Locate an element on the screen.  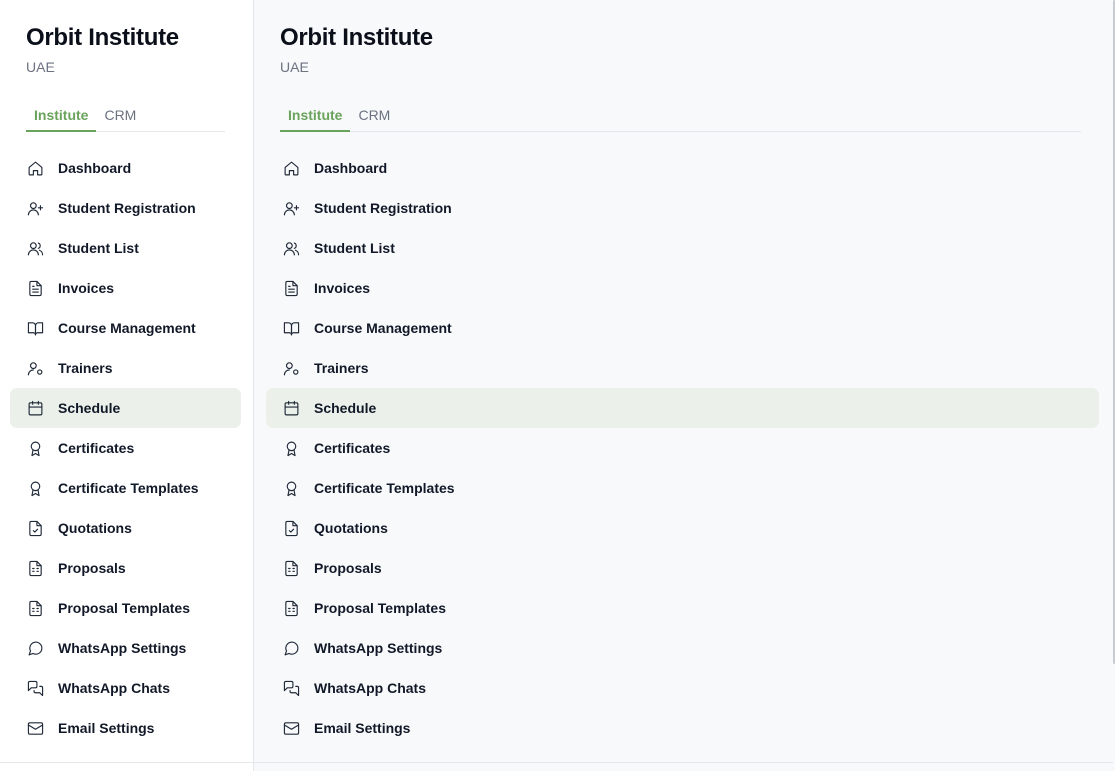
users-icon is located at coordinates (35, 248).